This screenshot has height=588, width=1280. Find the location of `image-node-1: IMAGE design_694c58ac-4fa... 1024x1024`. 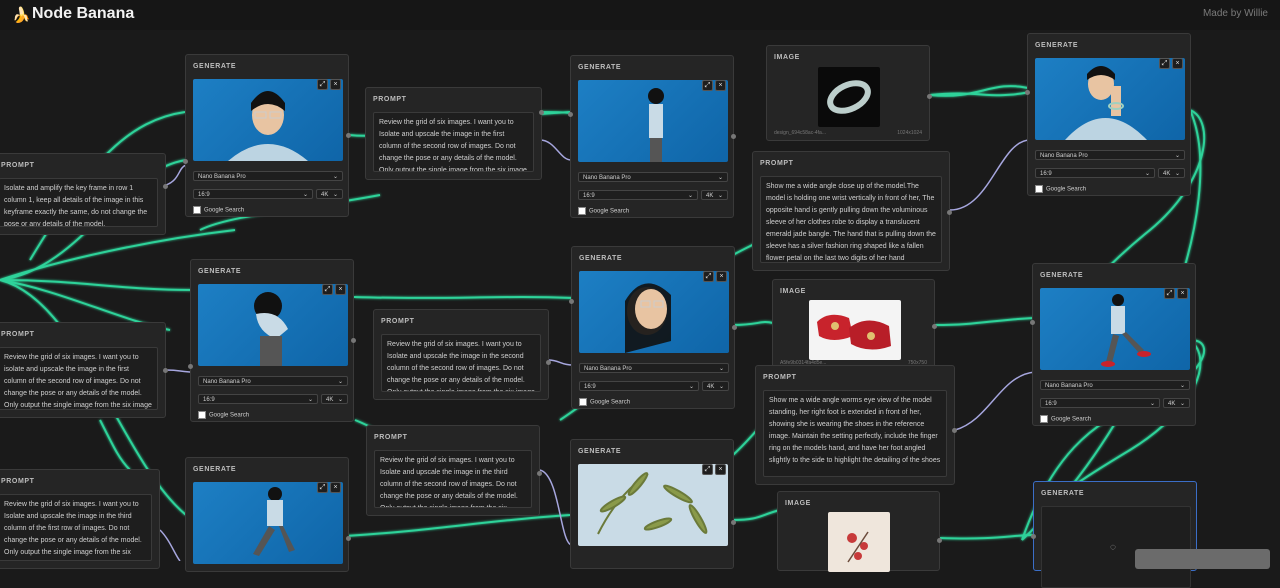

image-node-1: IMAGE design_694c58ac-4fa... 1024x1024 is located at coordinates (849, 93).